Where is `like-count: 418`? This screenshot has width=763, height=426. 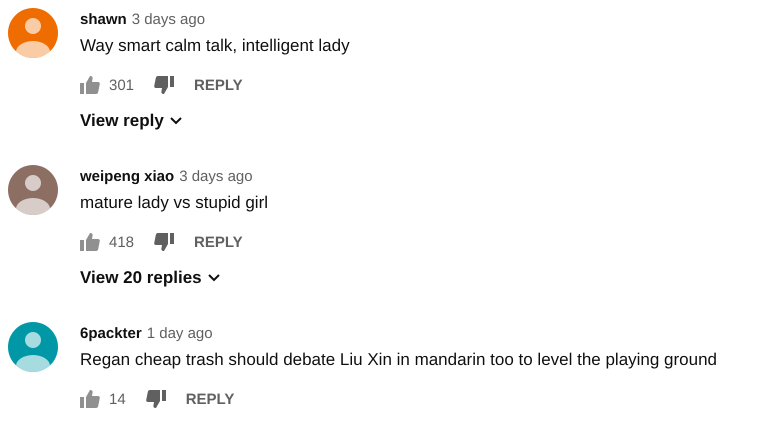 like-count: 418 is located at coordinates (121, 242).